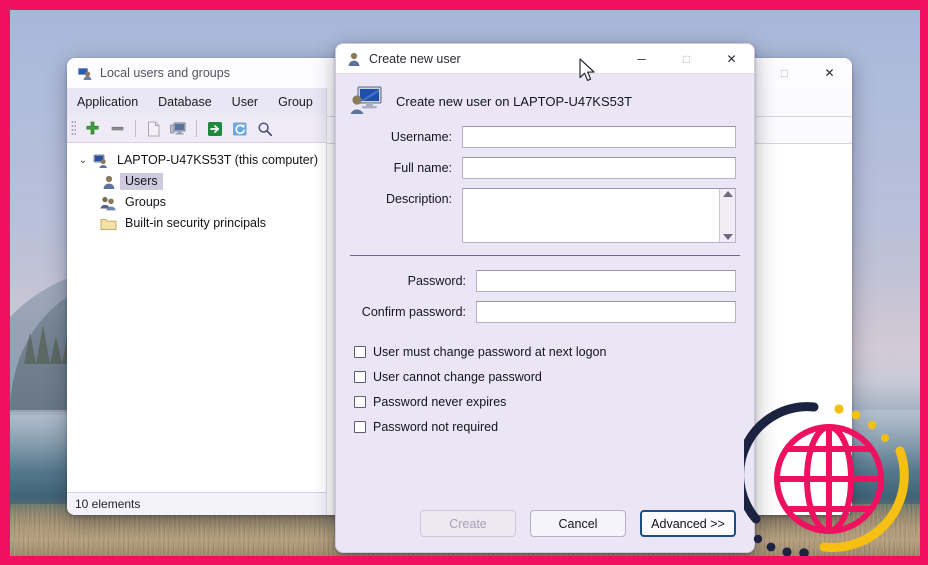 The height and width of the screenshot is (565, 928). What do you see at coordinates (599, 137) in the screenshot?
I see `username-input` at bounding box center [599, 137].